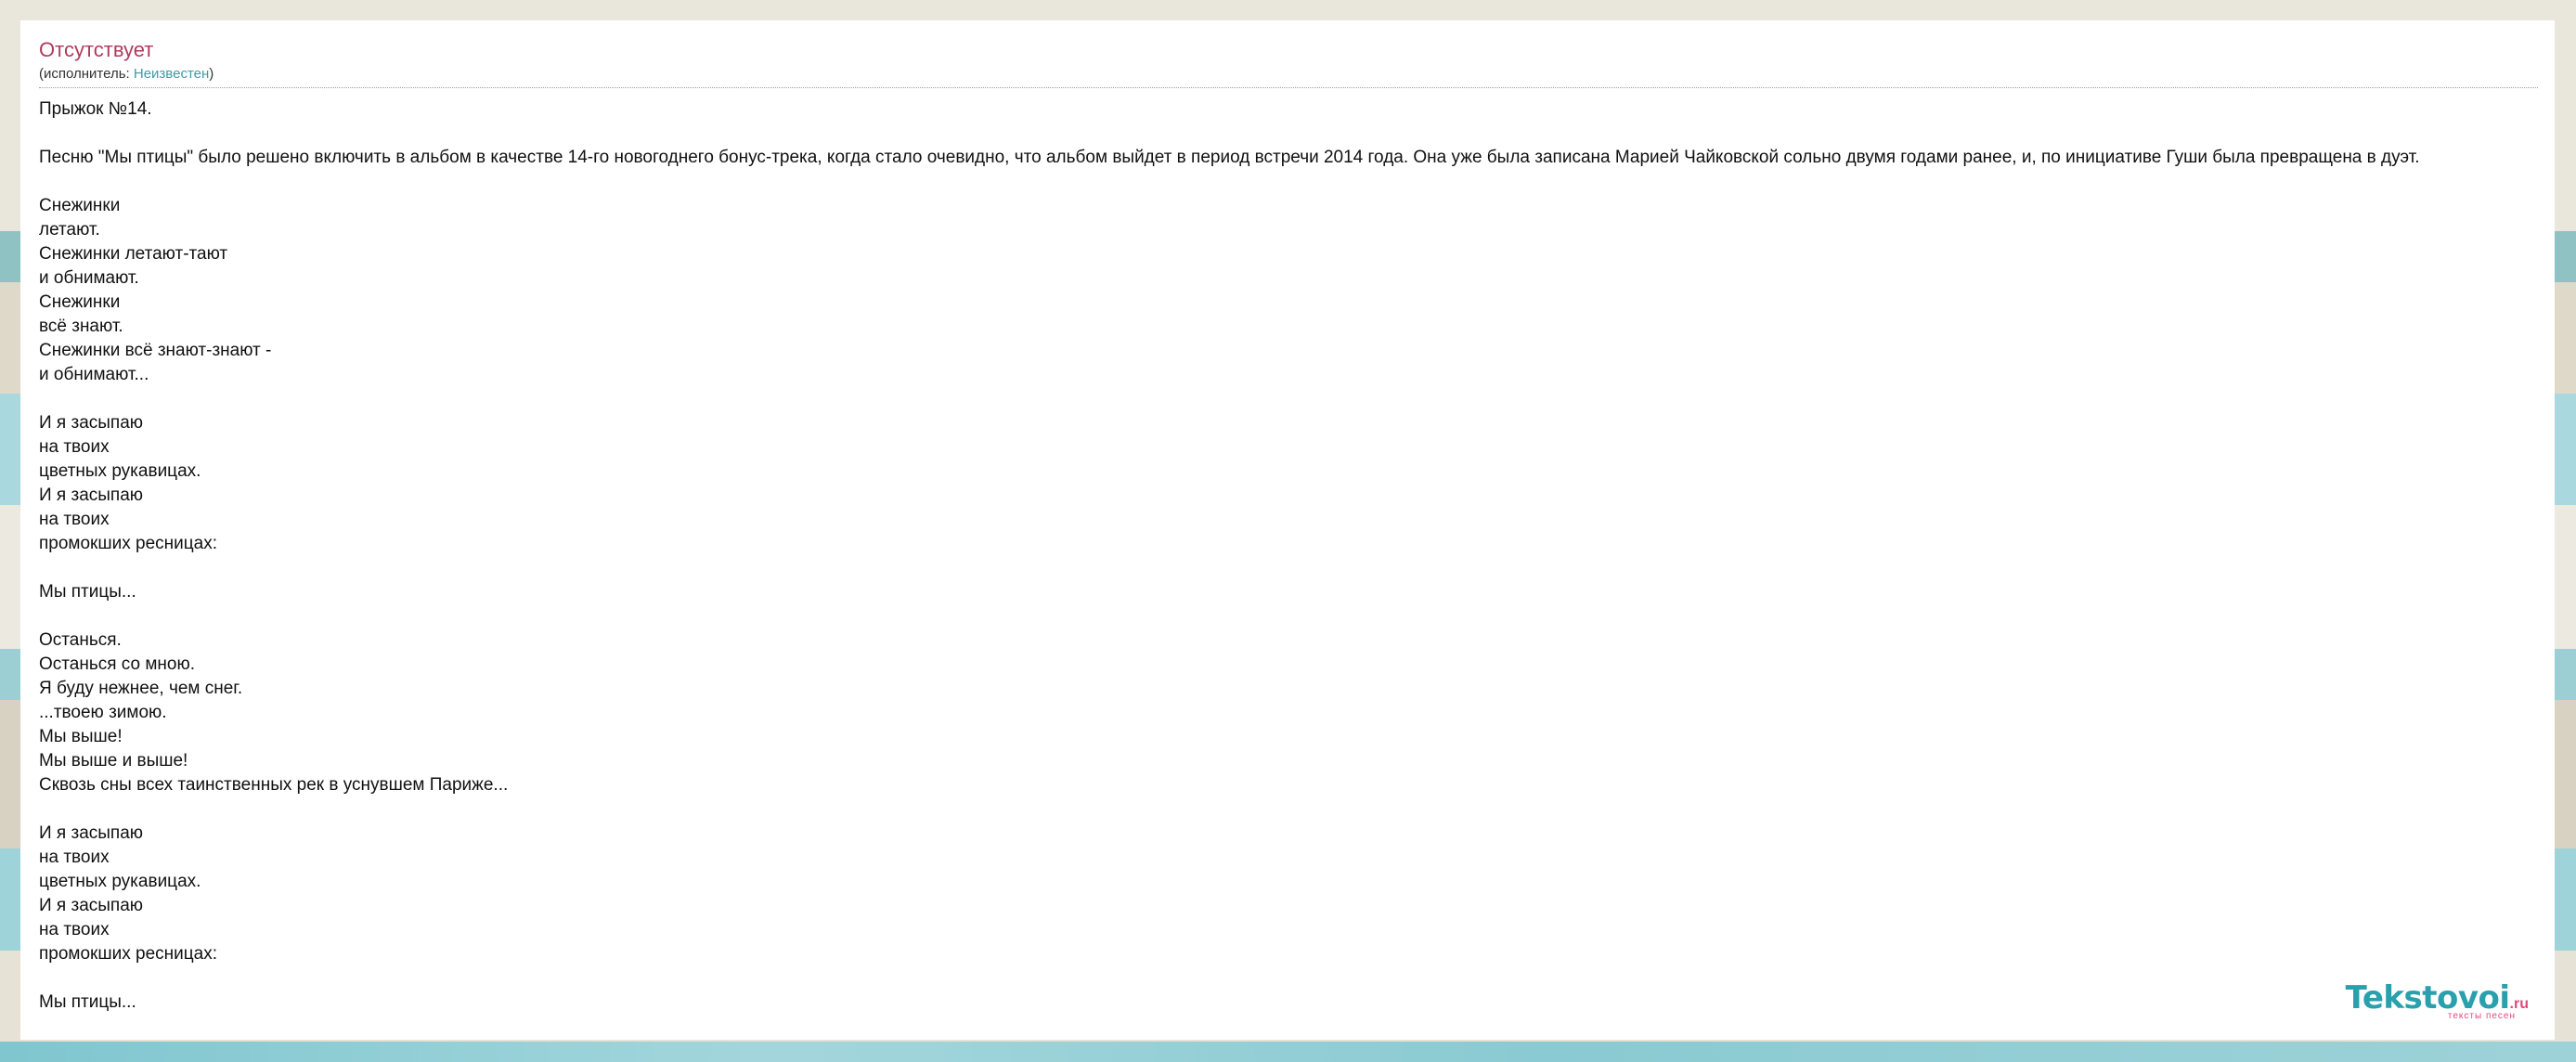 Image resolution: width=2576 pixels, height=1062 pixels. What do you see at coordinates (1288, 87) in the screenshot?
I see `title-divider` at bounding box center [1288, 87].